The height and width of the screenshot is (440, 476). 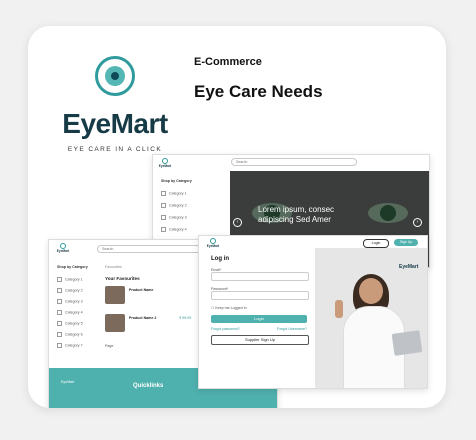 I want to click on footer-quicklinks: Quicklinks, so click(x=148, y=386).